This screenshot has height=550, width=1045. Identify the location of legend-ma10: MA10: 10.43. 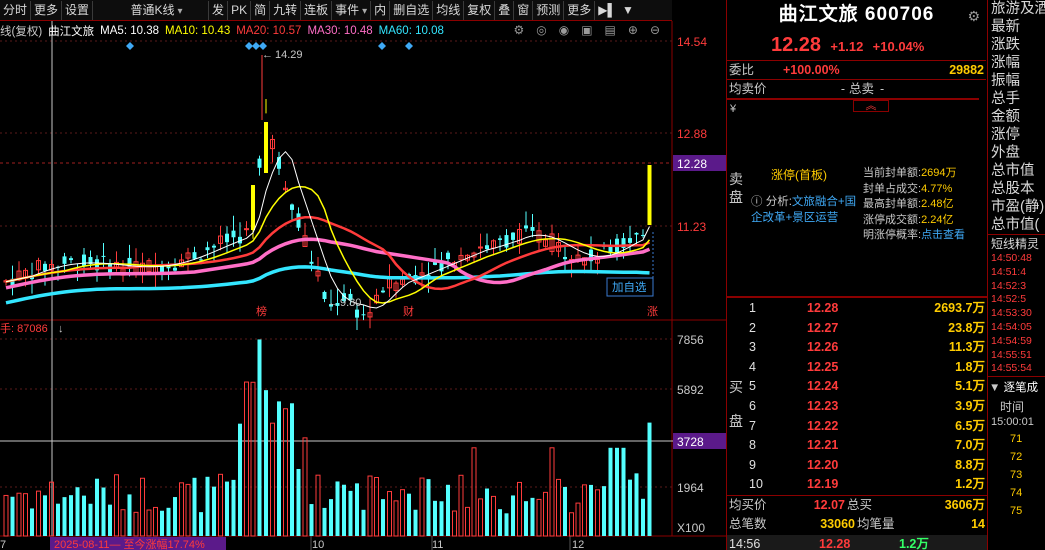
(197, 31).